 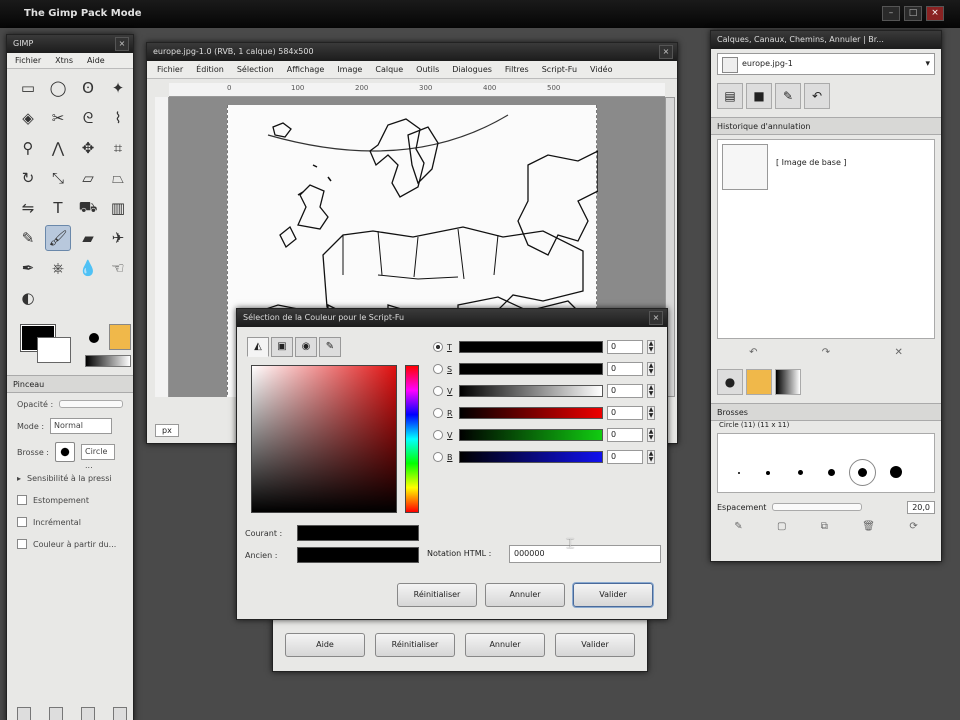 What do you see at coordinates (666, 52) in the screenshot?
I see `close-icon: ×` at bounding box center [666, 52].